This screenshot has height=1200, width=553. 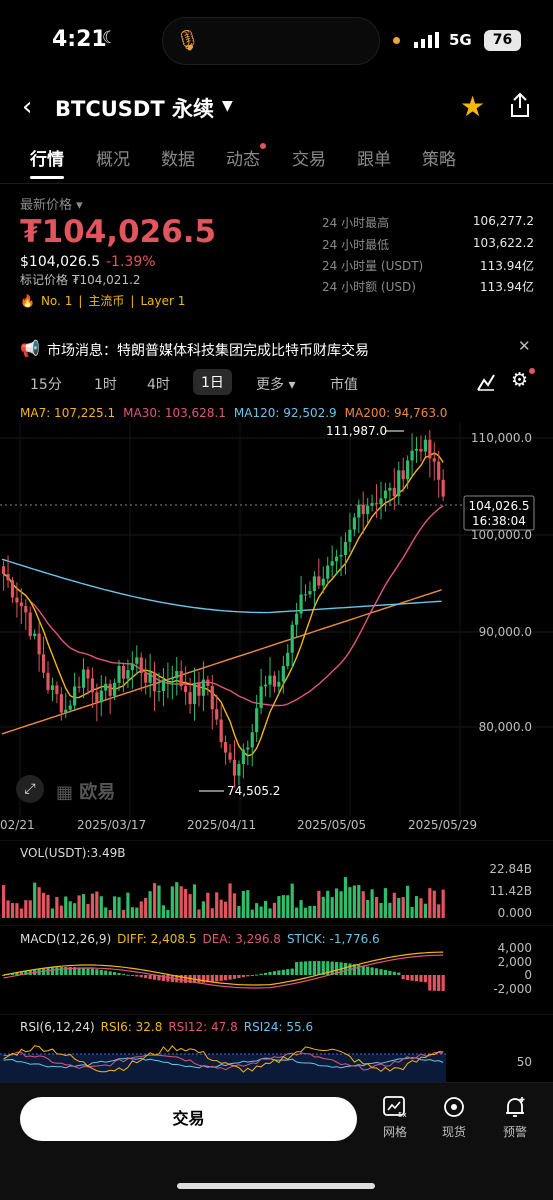 I want to click on spot-button: 现货, so click(x=454, y=1117).